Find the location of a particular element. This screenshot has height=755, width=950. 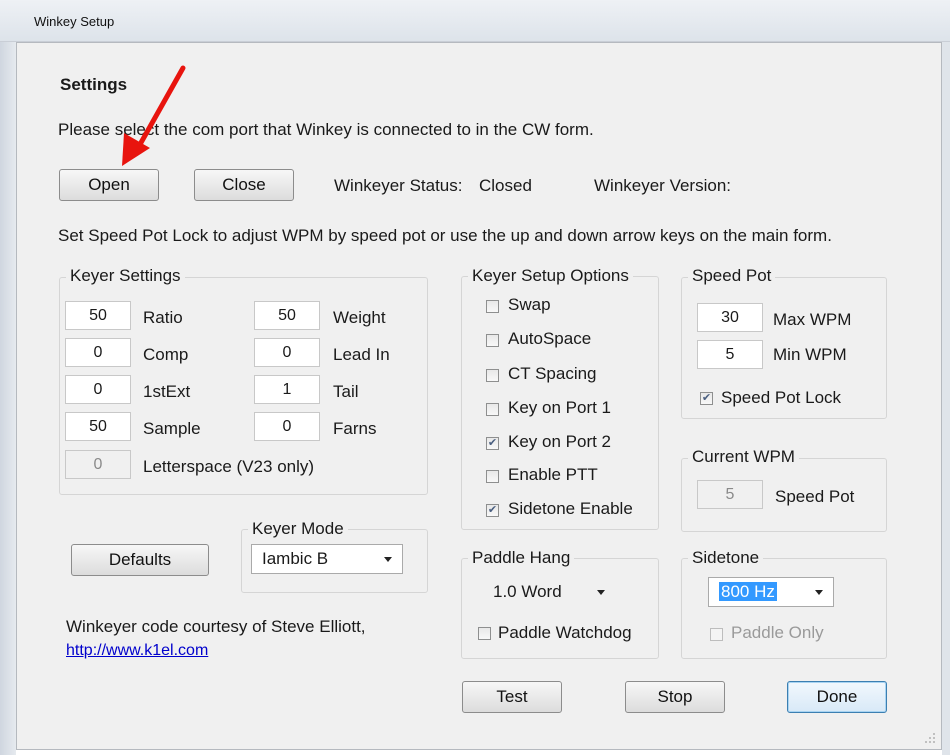

stop-button: Stop is located at coordinates (675, 697).